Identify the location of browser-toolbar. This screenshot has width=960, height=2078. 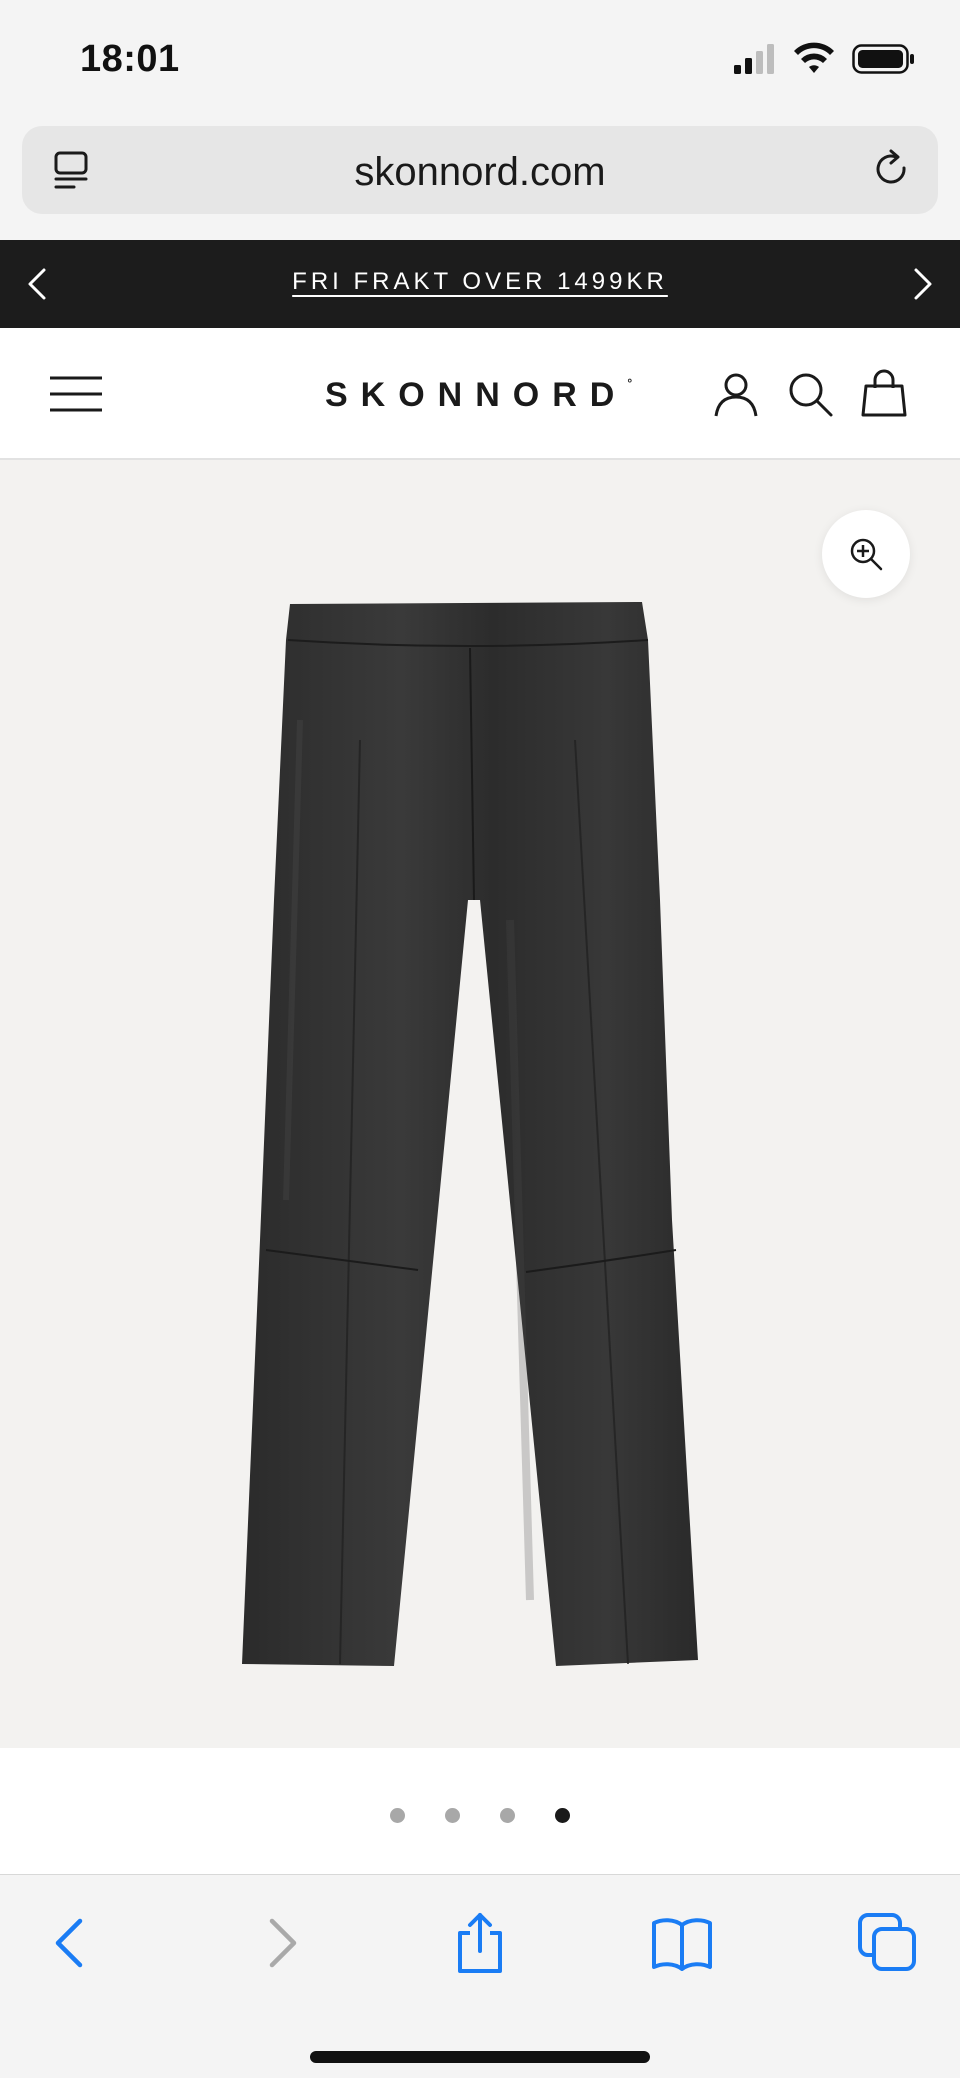
(480, 1976).